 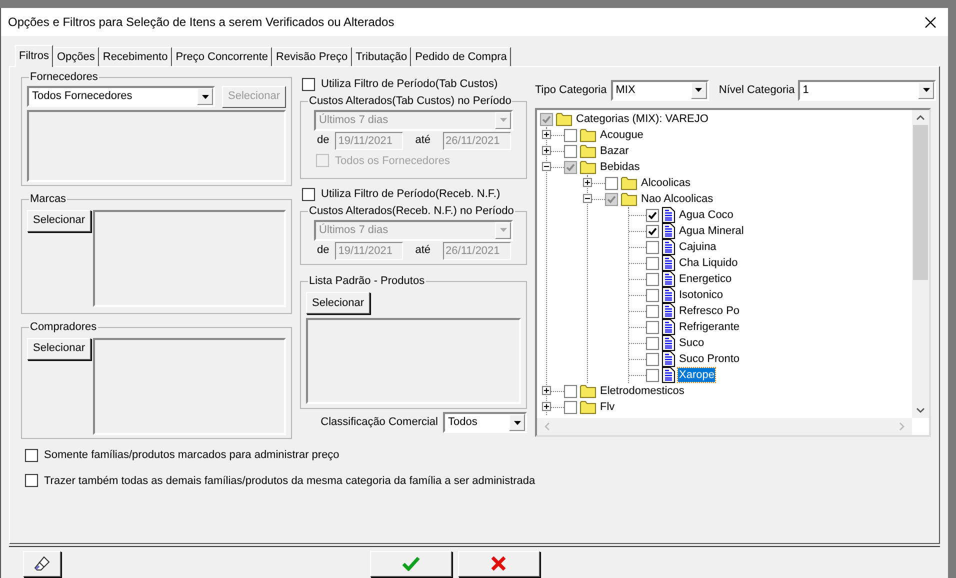 What do you see at coordinates (63, 327) in the screenshot?
I see `group-title: Compradores` at bounding box center [63, 327].